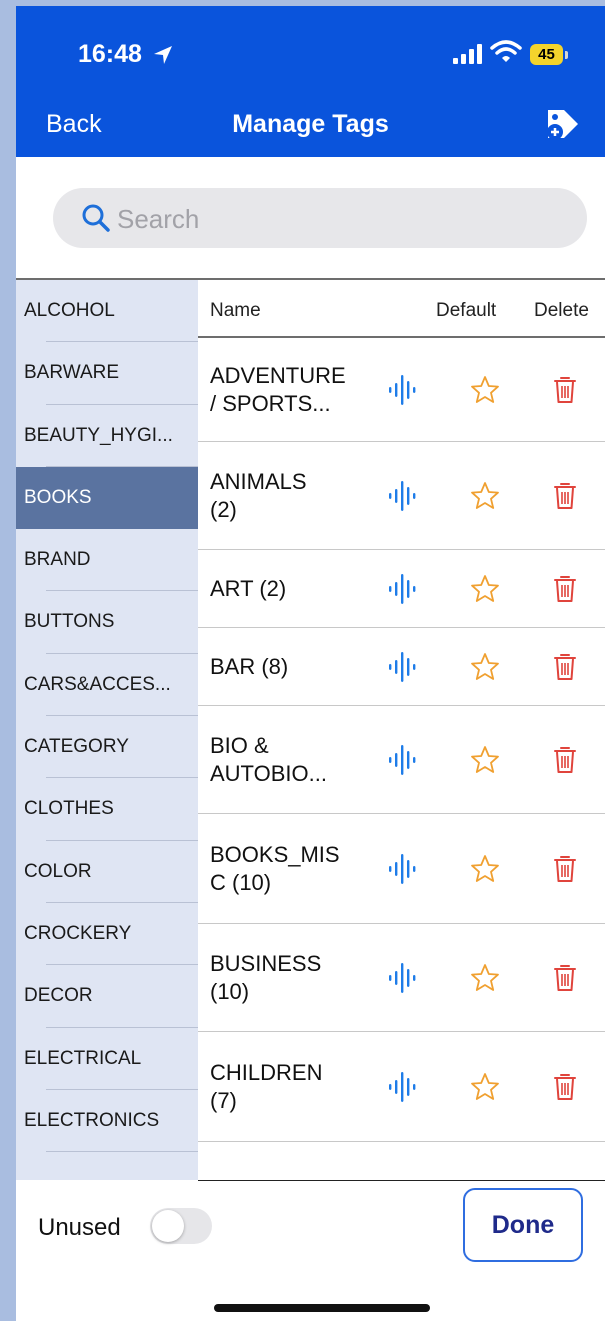  Describe the element at coordinates (223, 1100) in the screenshot. I see `tag-name-line: (7)` at that location.